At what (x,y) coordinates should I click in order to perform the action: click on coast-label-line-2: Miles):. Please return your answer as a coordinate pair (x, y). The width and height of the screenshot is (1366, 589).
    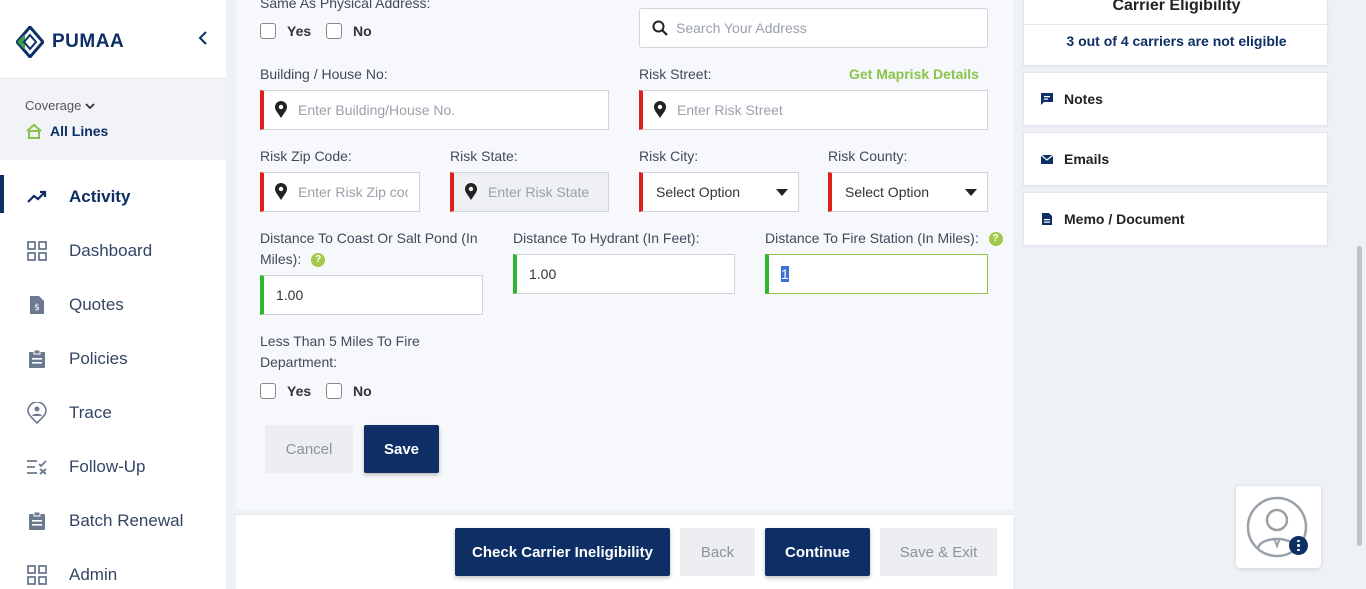
    Looking at the image, I should click on (281, 259).